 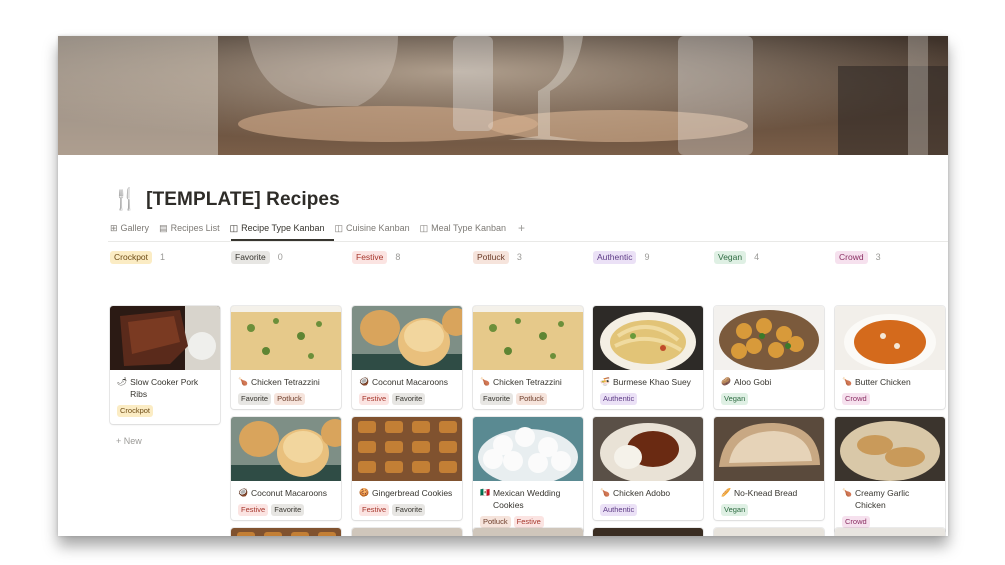 I want to click on recipe-title: 🥥 Coconut Macaroons, so click(x=407, y=382).